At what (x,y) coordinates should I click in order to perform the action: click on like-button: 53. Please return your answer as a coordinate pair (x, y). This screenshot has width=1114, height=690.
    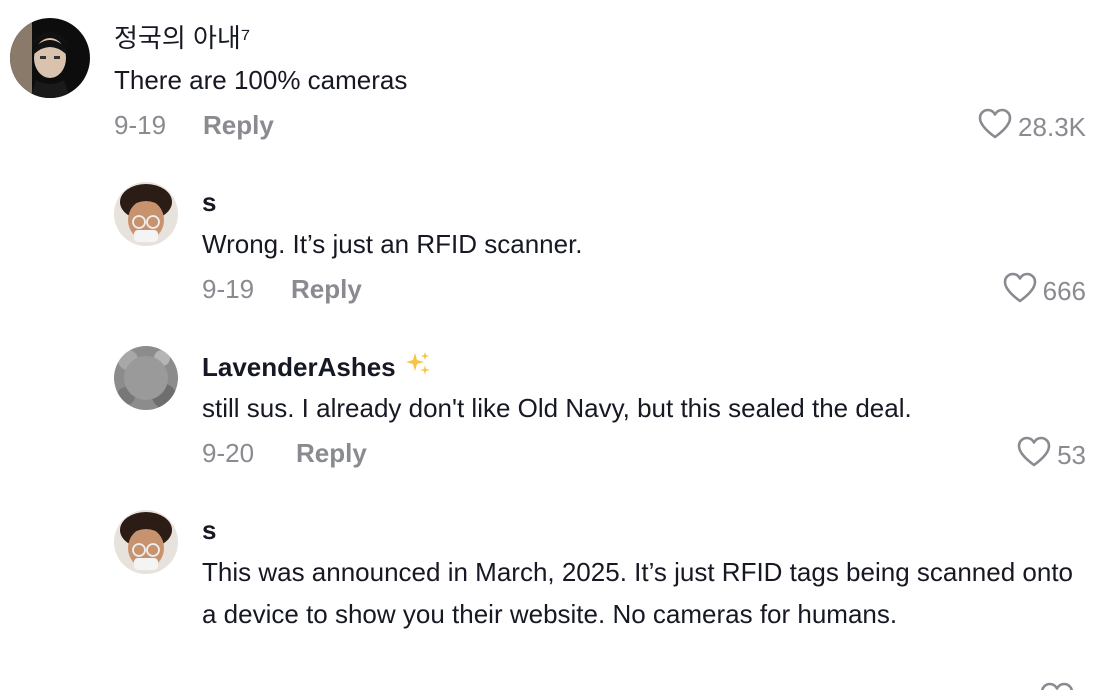
    Looking at the image, I should click on (1051, 454).